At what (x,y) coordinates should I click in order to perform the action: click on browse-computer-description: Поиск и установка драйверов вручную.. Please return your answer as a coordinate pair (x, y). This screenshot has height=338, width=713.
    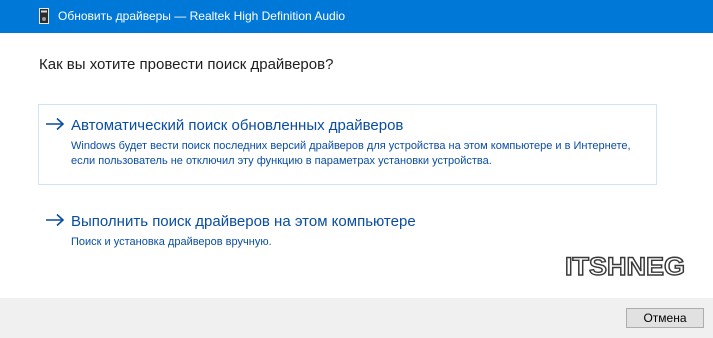
    Looking at the image, I should click on (171, 242).